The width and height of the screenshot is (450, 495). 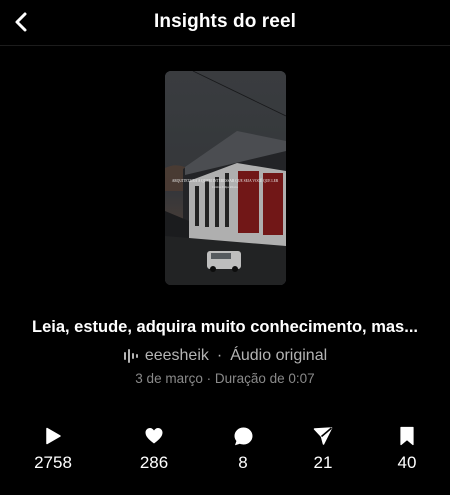 I want to click on stat-value: 21, so click(x=323, y=462).